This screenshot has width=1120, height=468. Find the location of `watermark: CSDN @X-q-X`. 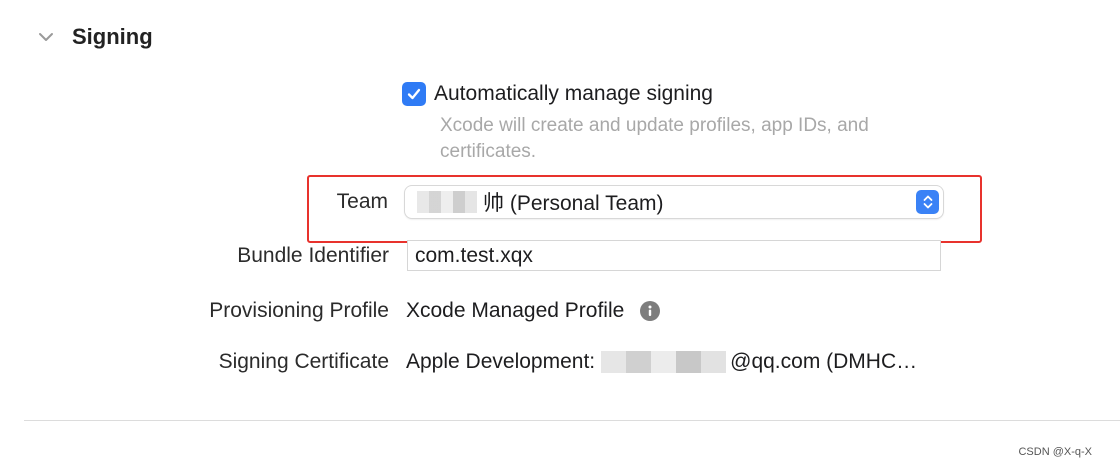

watermark: CSDN @X-q-X is located at coordinates (1055, 452).